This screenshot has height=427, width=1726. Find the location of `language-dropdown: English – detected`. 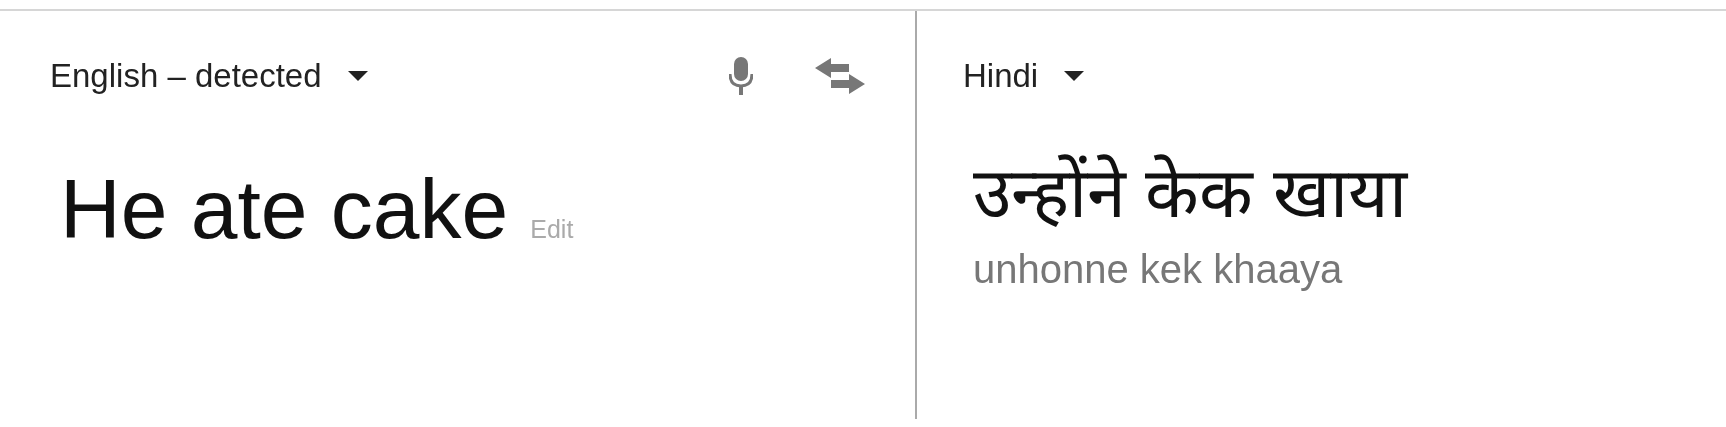

language-dropdown: English – detected is located at coordinates (209, 76).